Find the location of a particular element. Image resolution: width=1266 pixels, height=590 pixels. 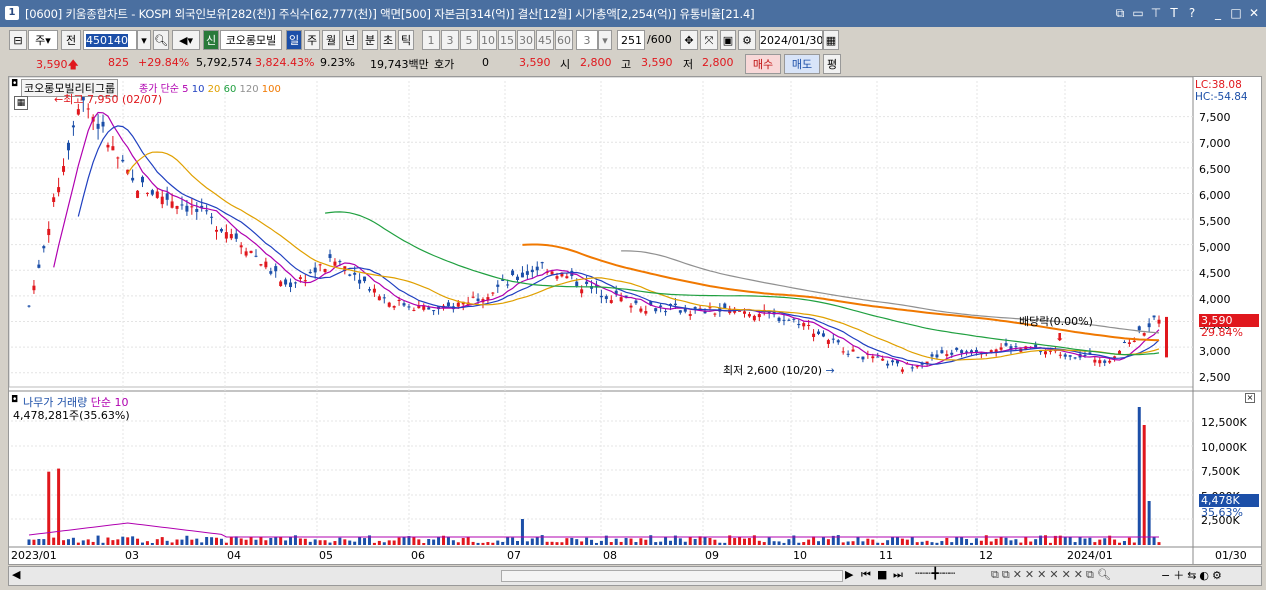

sell-button: 매도 is located at coordinates (802, 64).